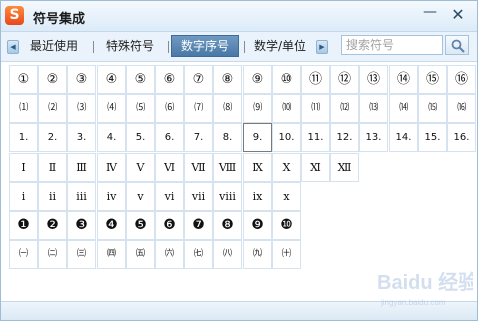 The width and height of the screenshot is (478, 321). Describe the element at coordinates (257, 79) in the screenshot. I see `symbol-cell: ⑨` at that location.